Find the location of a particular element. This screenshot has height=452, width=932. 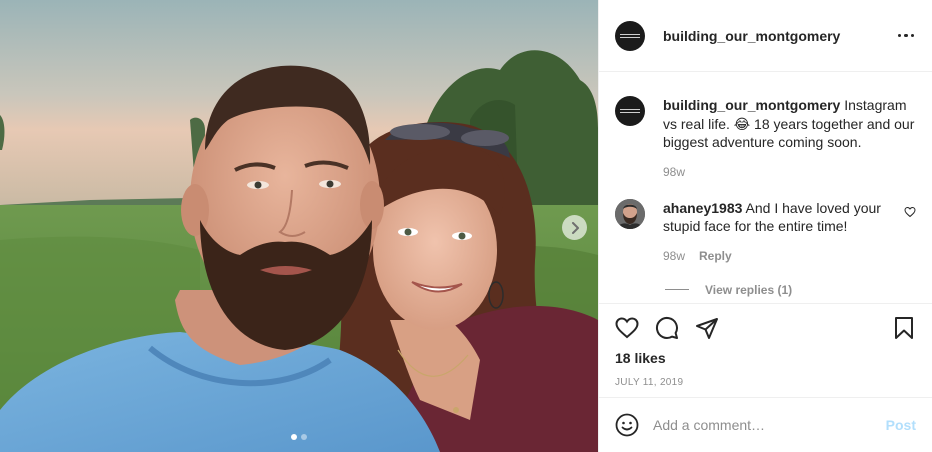

chevron-right-icon is located at coordinates (575, 227).